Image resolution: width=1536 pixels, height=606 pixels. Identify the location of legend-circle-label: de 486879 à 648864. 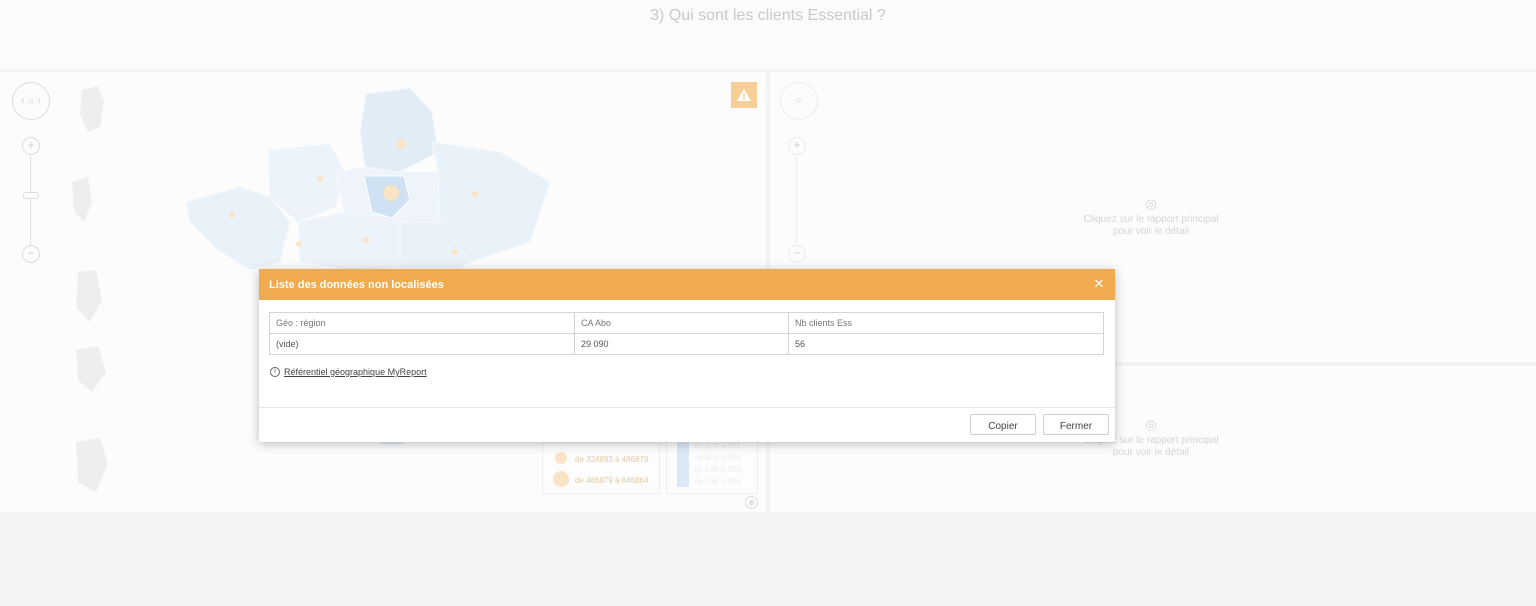
(612, 480).